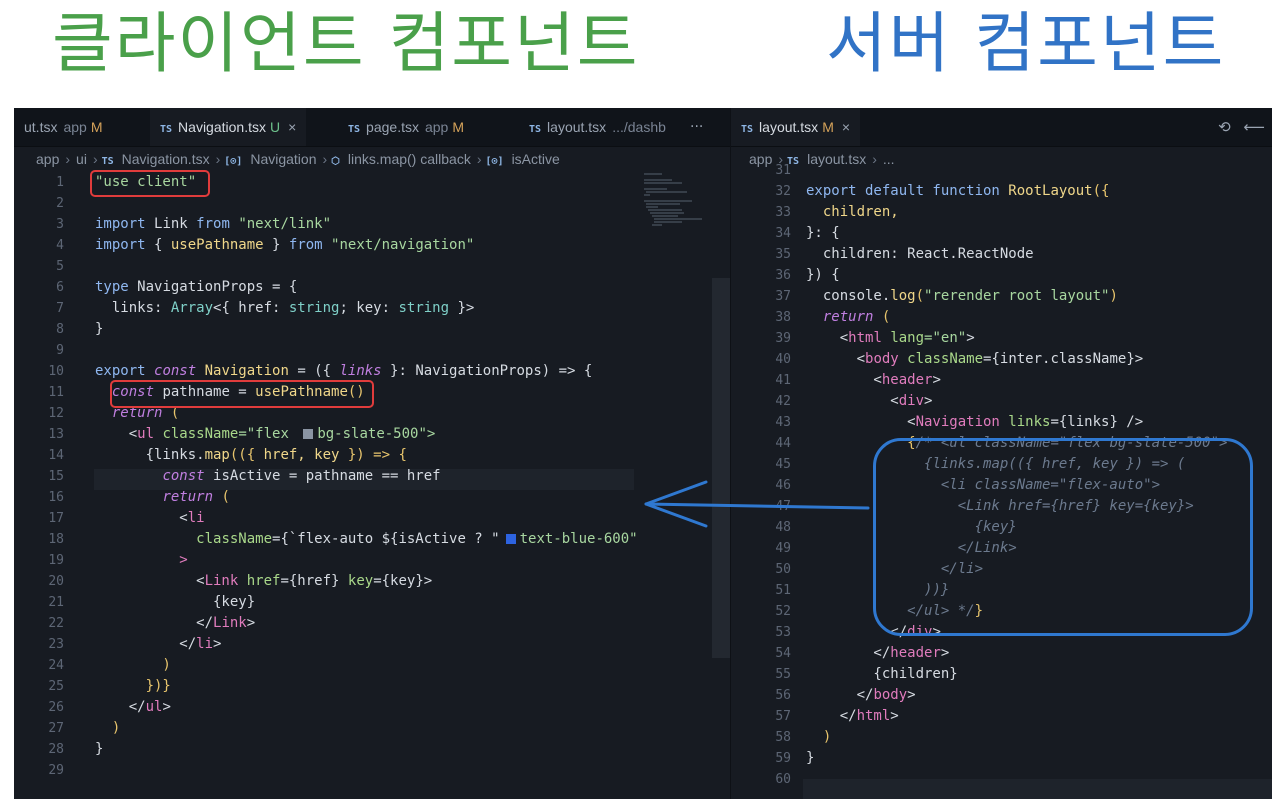 This screenshot has height=799, width=1280. I want to click on tab-page: TS page.tsx app M, so click(406, 127).